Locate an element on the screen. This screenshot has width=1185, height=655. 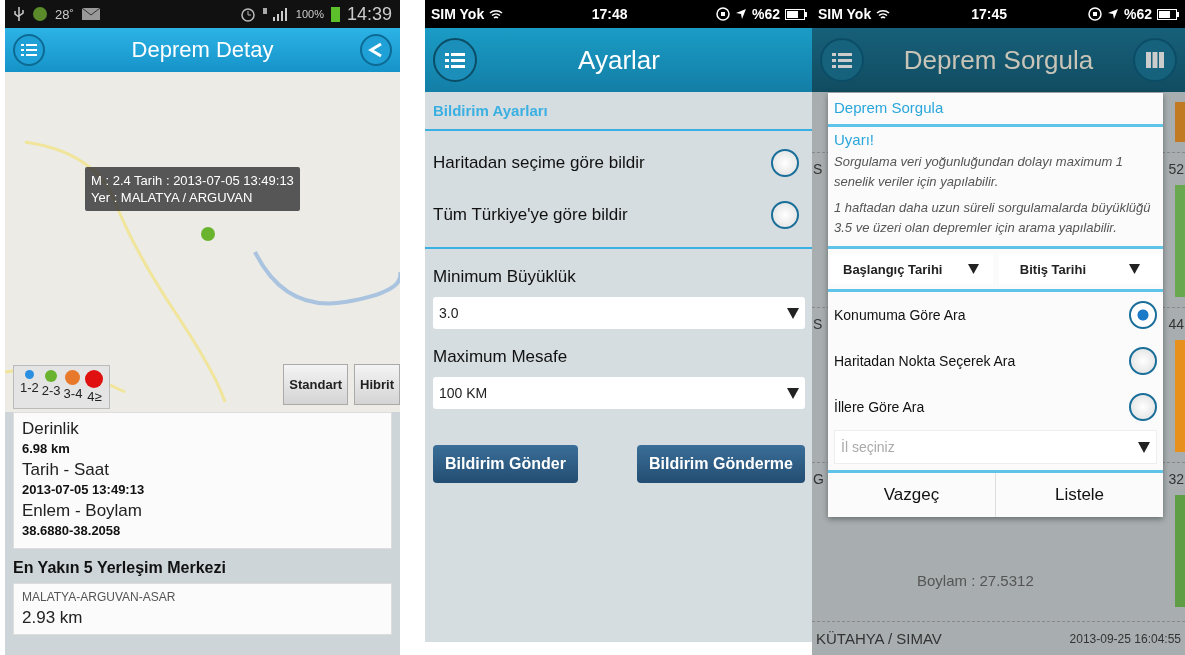
detail-label: Derinlik is located at coordinates (51, 429).